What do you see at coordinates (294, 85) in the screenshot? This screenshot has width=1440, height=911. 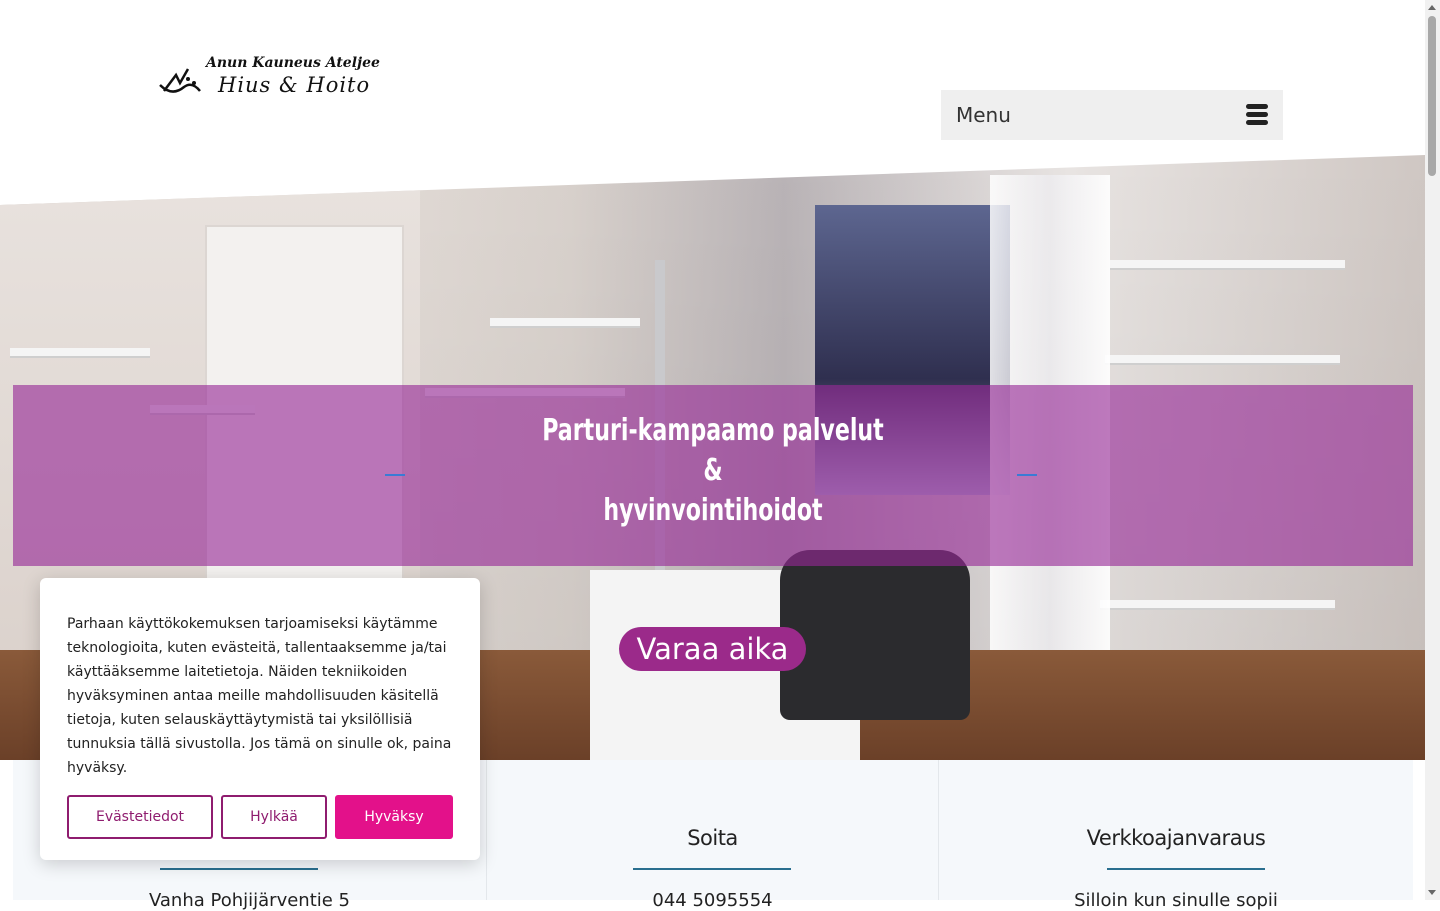 I see `logo-text-bottom: Hius & Hoito` at bounding box center [294, 85].